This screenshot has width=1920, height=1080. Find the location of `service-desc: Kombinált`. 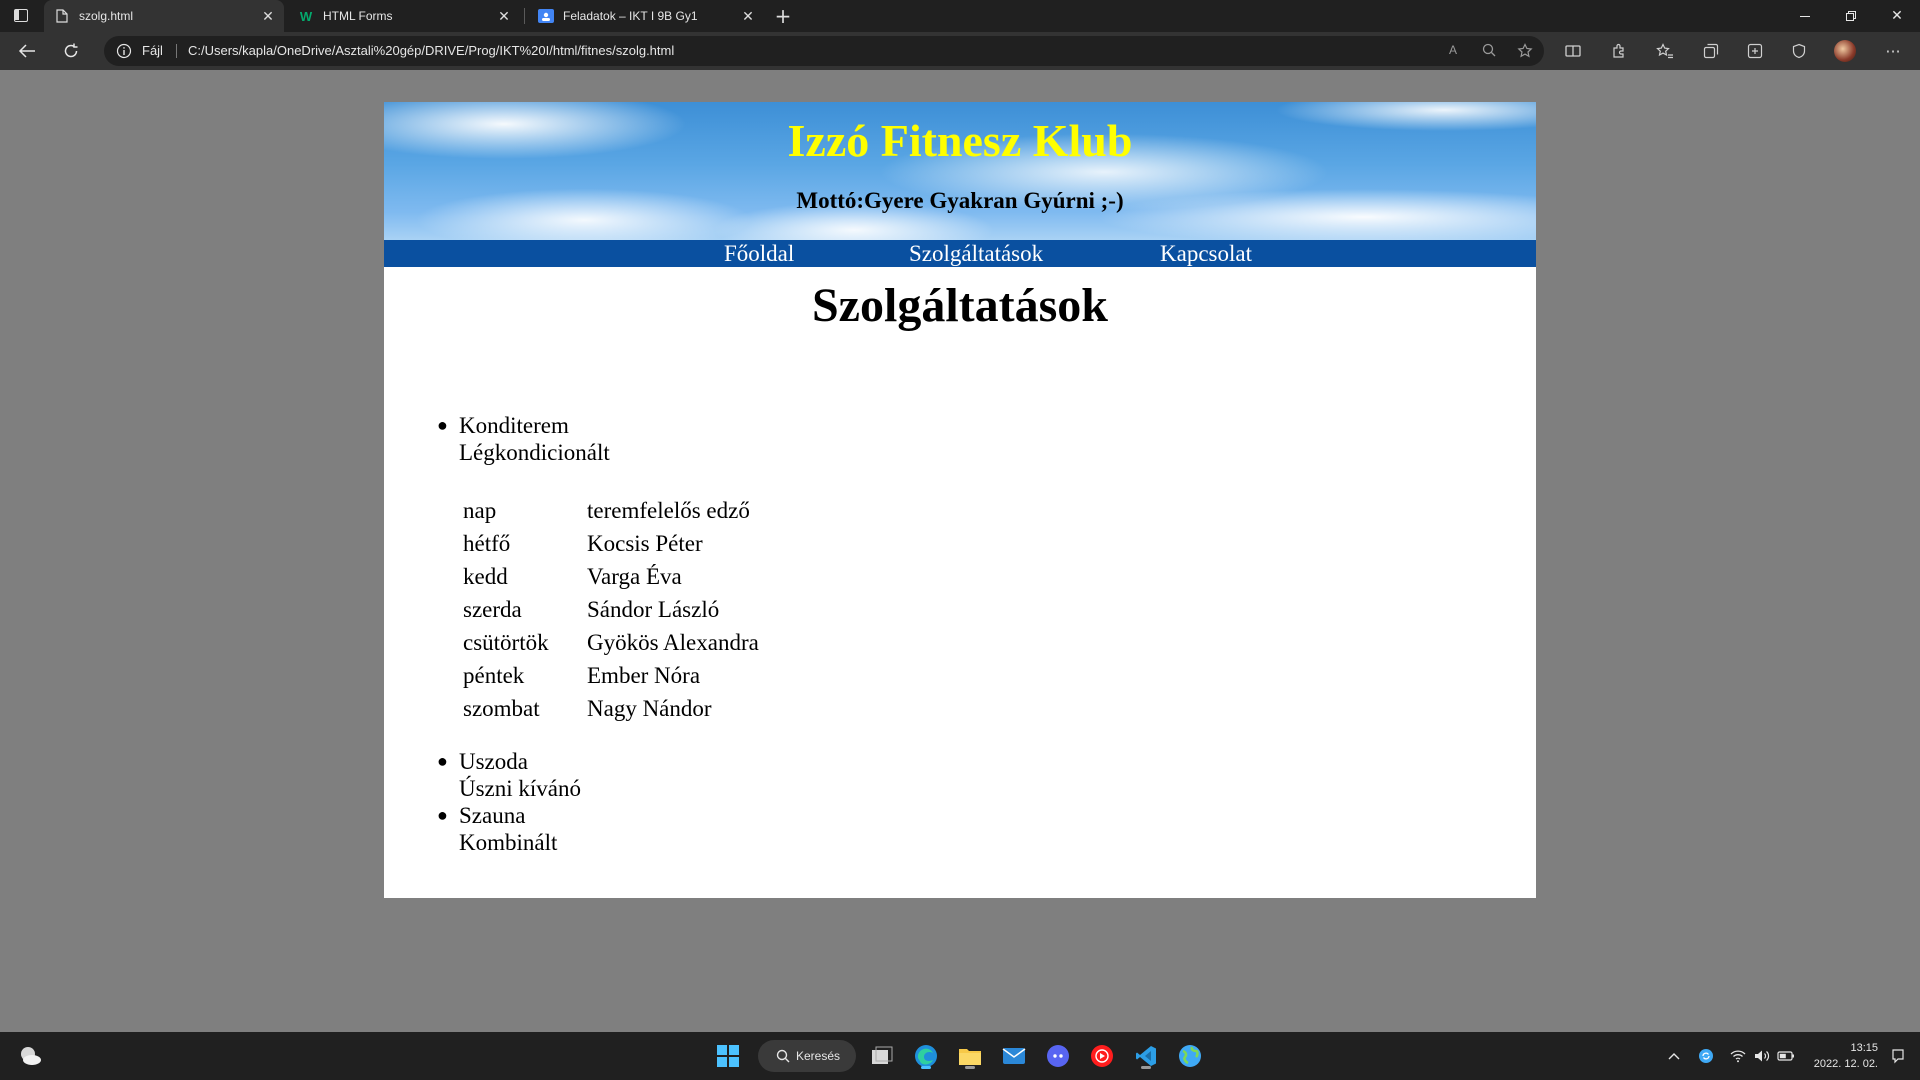

service-desc: Kombinált is located at coordinates (508, 842).